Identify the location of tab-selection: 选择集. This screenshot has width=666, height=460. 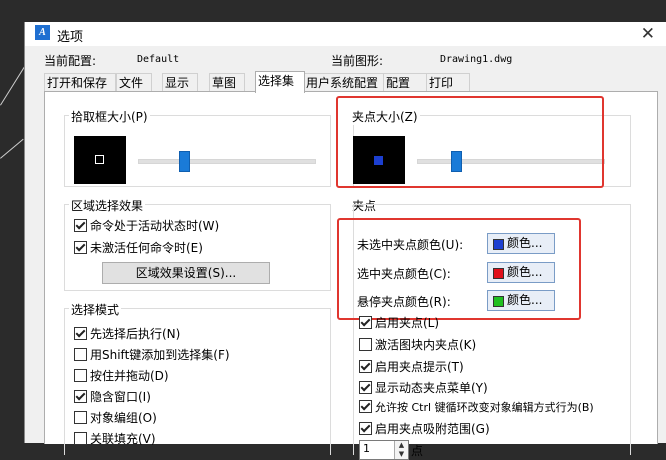
(280, 82).